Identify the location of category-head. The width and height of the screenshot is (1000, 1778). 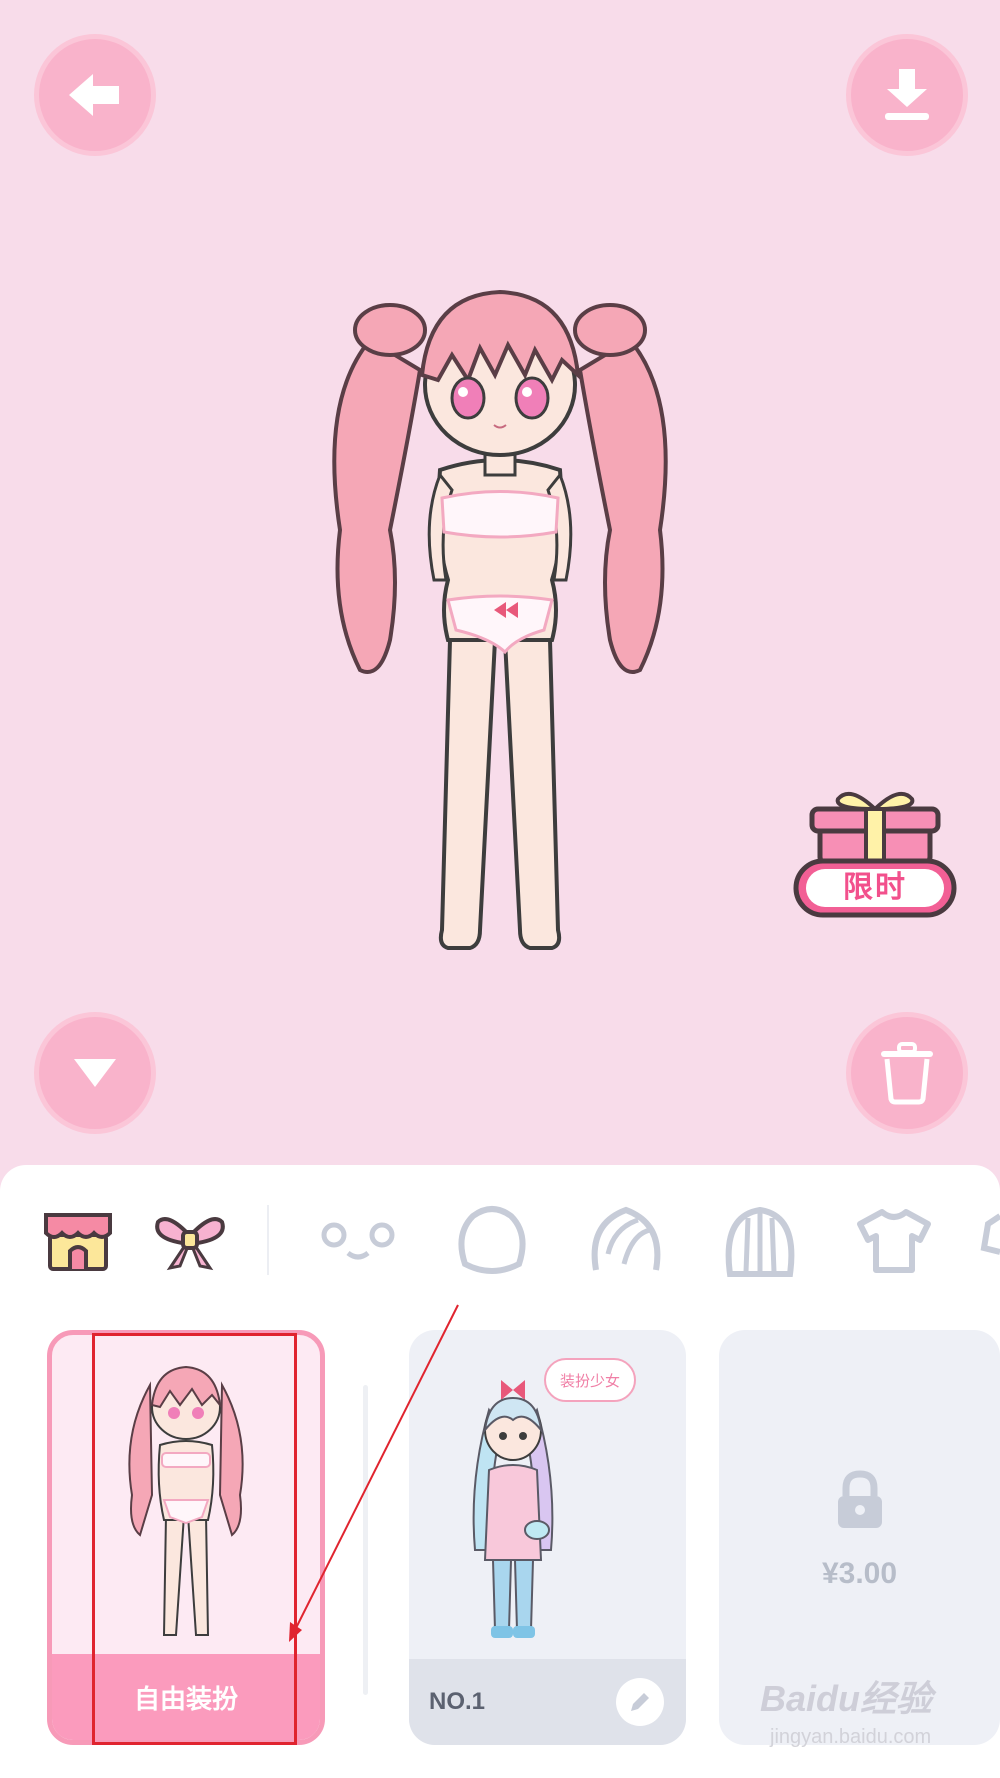
(492, 1241).